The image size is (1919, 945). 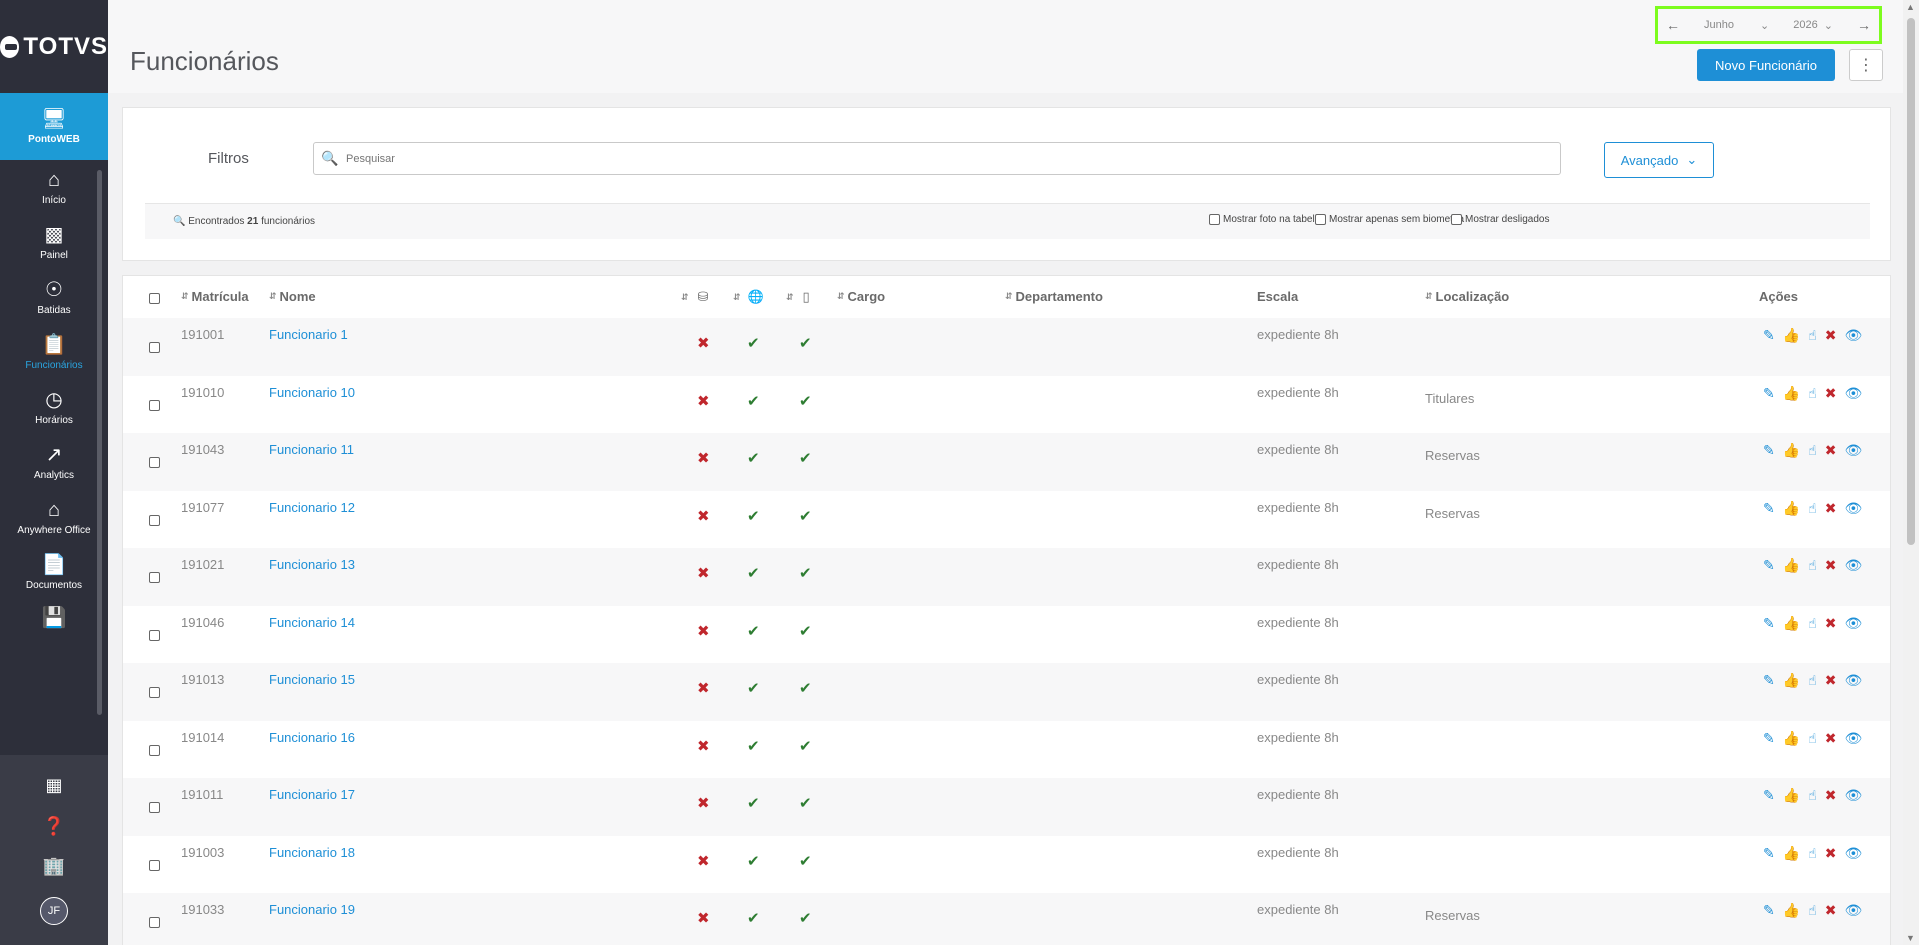 What do you see at coordinates (311, 449) in the screenshot?
I see `employee-name-link: Funcionario 11` at bounding box center [311, 449].